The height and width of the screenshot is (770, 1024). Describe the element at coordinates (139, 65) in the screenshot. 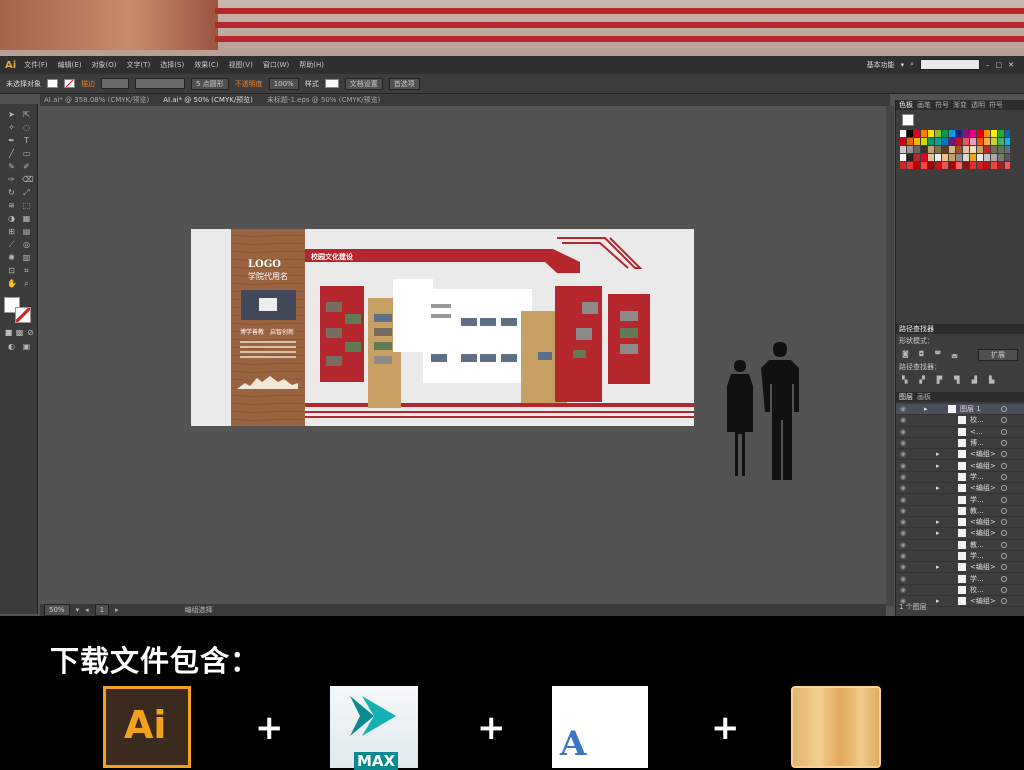

I see `menu-type: 文字(T)` at that location.